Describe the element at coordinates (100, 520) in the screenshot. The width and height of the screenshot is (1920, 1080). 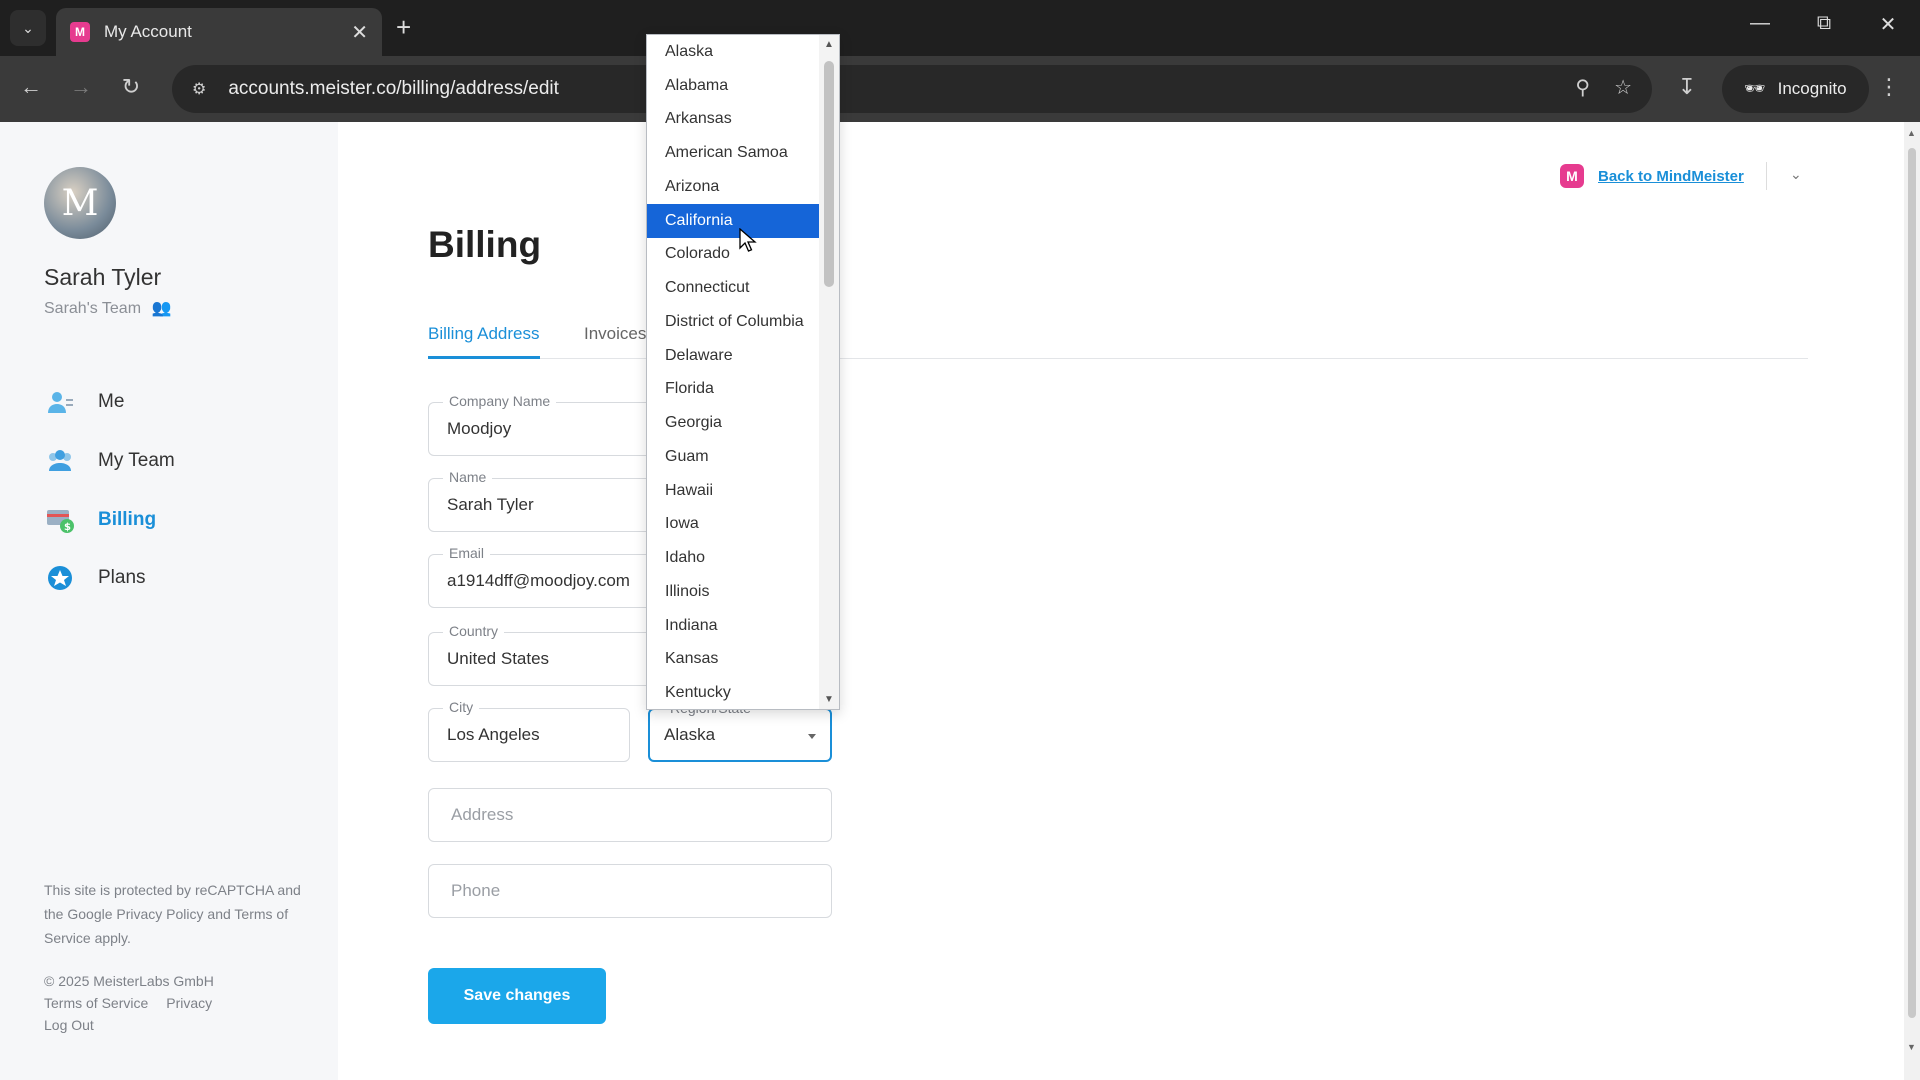
I see `sidebar-item-billing: $ Billing` at that location.